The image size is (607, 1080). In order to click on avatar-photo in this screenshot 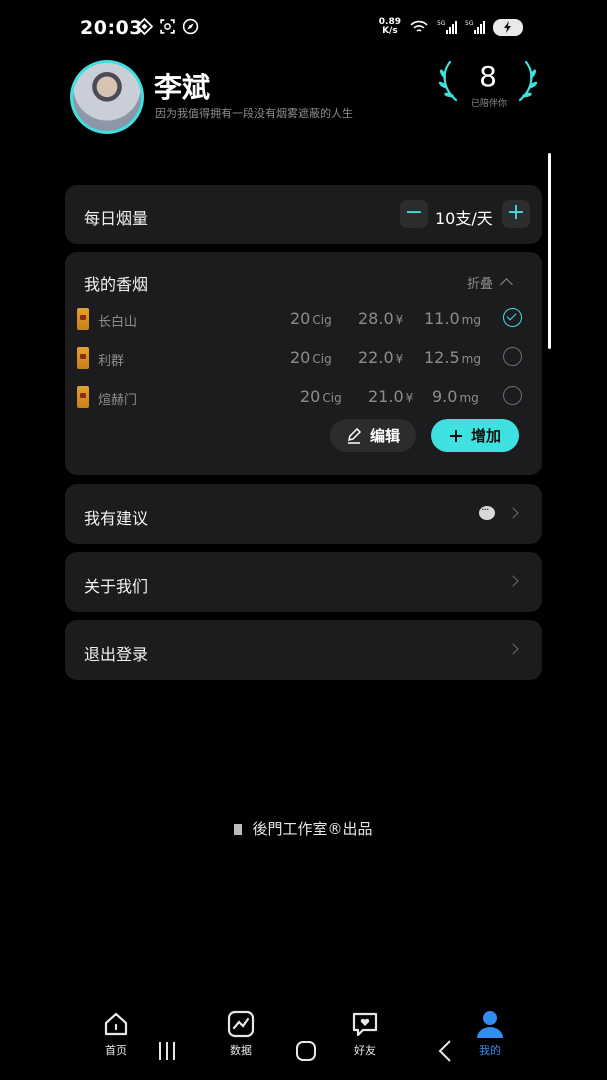, I will do `click(107, 97)`.